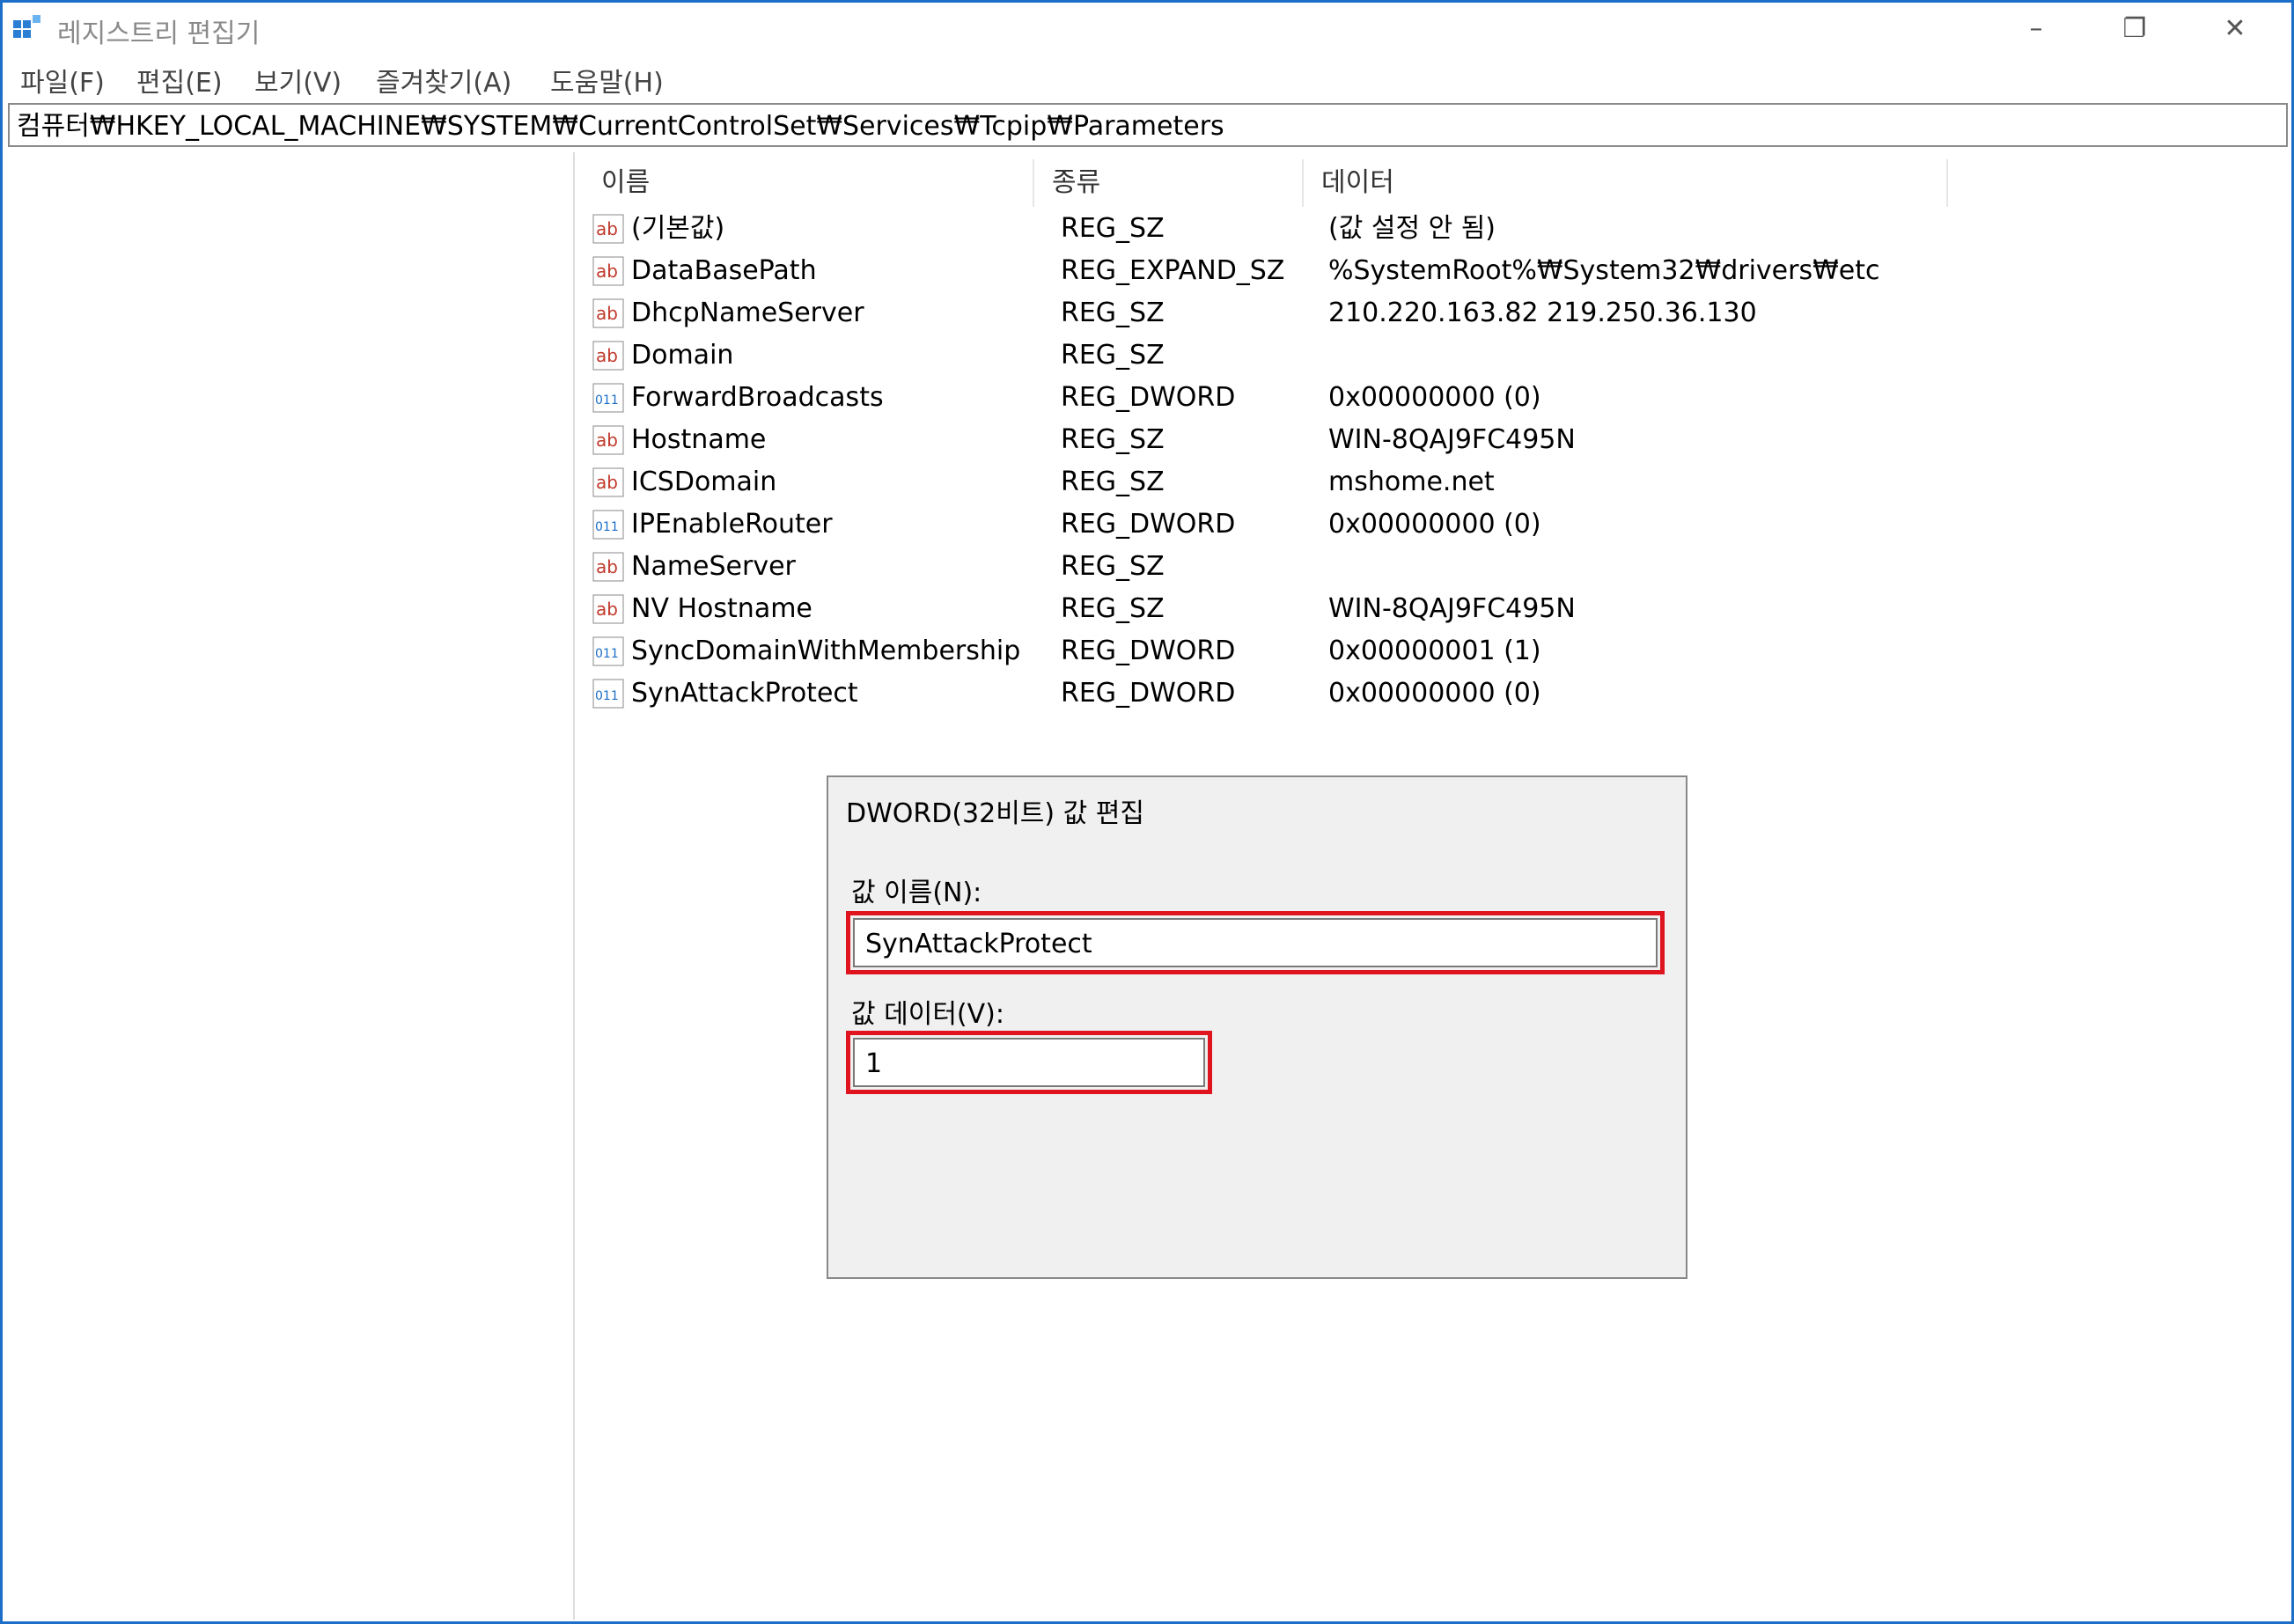  What do you see at coordinates (1252, 355) in the screenshot?
I see `value-row: ab Domain REG_SZ` at bounding box center [1252, 355].